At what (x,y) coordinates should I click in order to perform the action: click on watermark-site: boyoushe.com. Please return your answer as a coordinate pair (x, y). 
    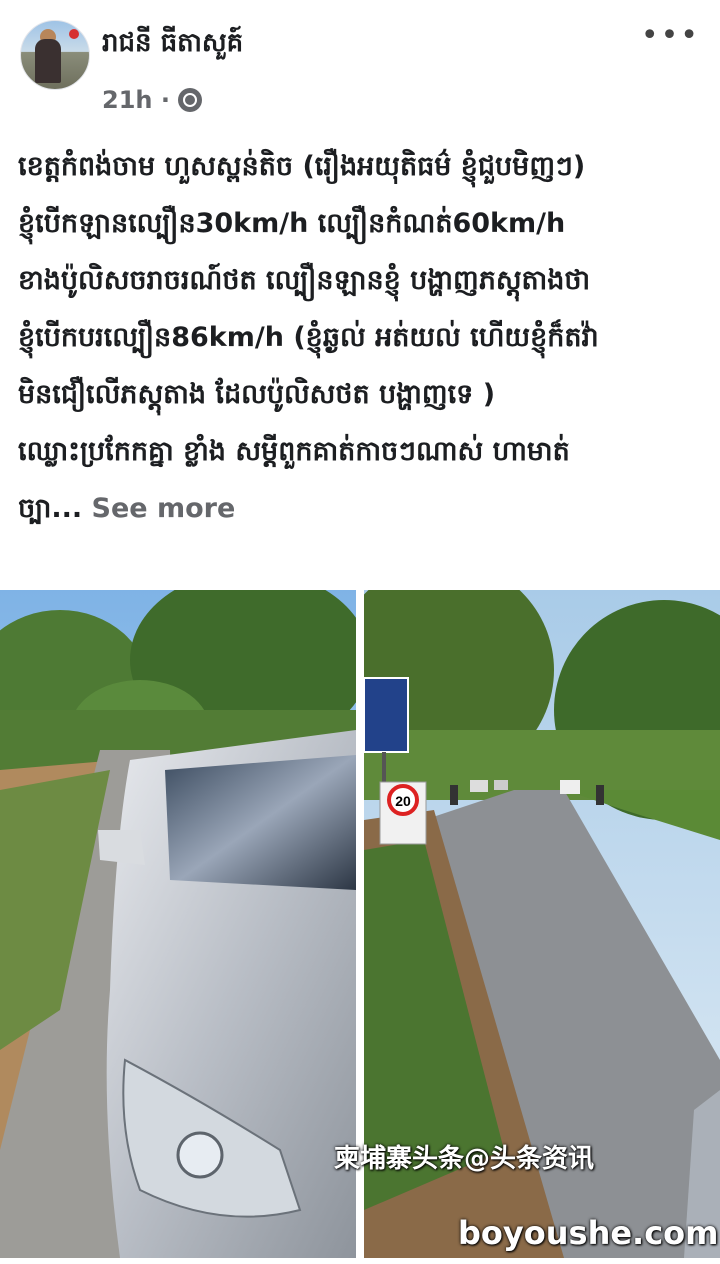
    Looking at the image, I should click on (588, 1233).